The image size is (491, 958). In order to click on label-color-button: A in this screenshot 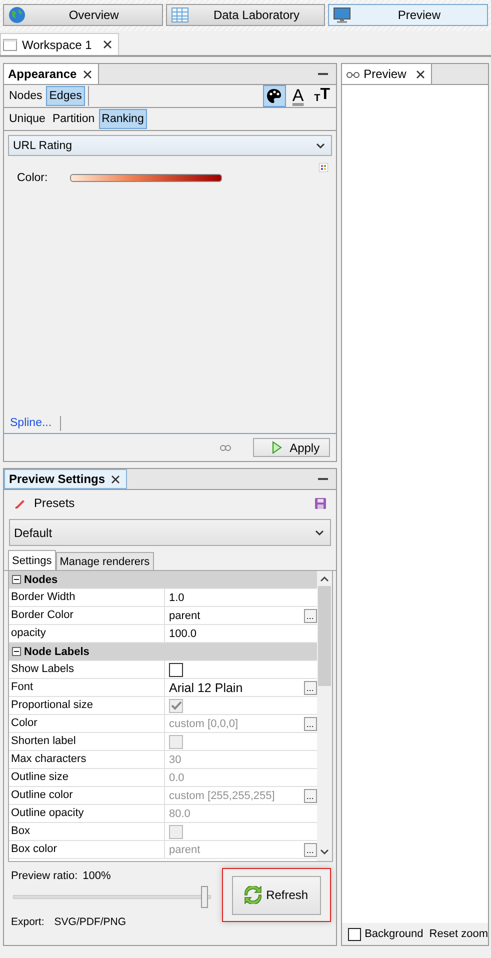, I will do `click(298, 96)`.